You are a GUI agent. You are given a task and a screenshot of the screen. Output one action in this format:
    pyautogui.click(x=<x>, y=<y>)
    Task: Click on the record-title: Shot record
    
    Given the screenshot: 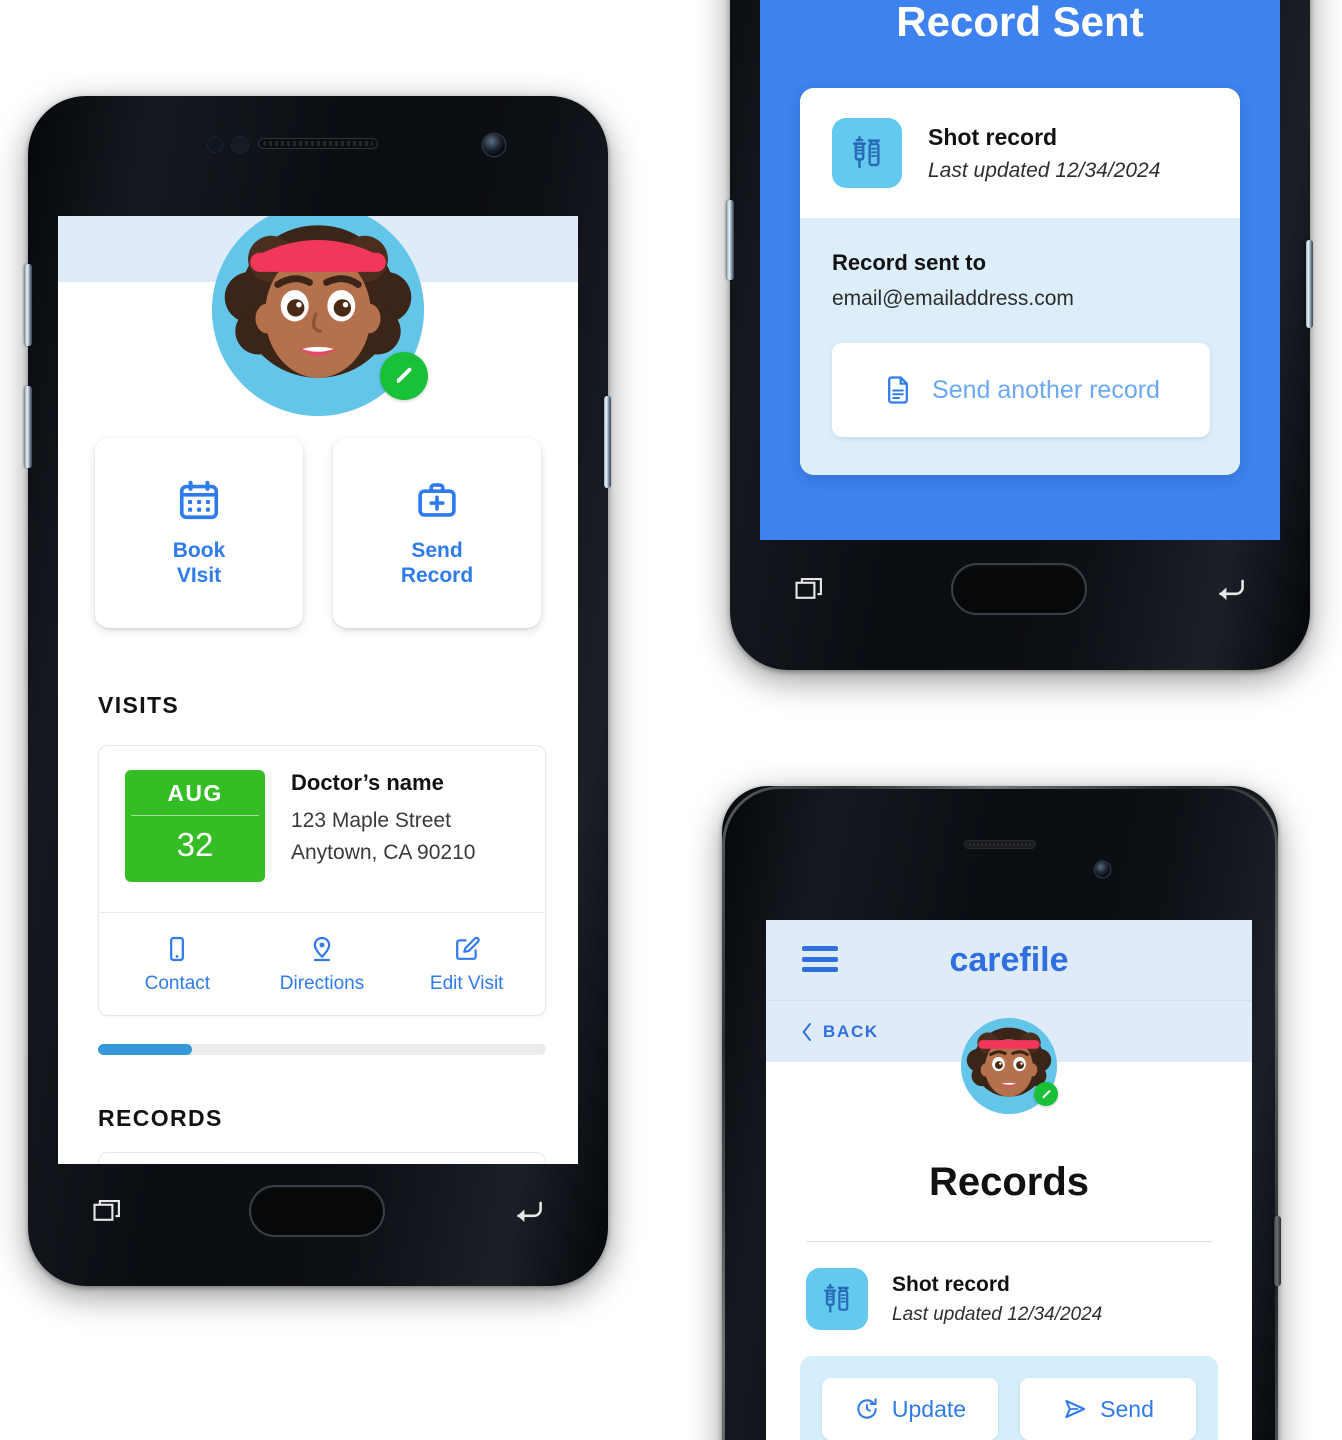 What is the action you would take?
    pyautogui.click(x=993, y=136)
    